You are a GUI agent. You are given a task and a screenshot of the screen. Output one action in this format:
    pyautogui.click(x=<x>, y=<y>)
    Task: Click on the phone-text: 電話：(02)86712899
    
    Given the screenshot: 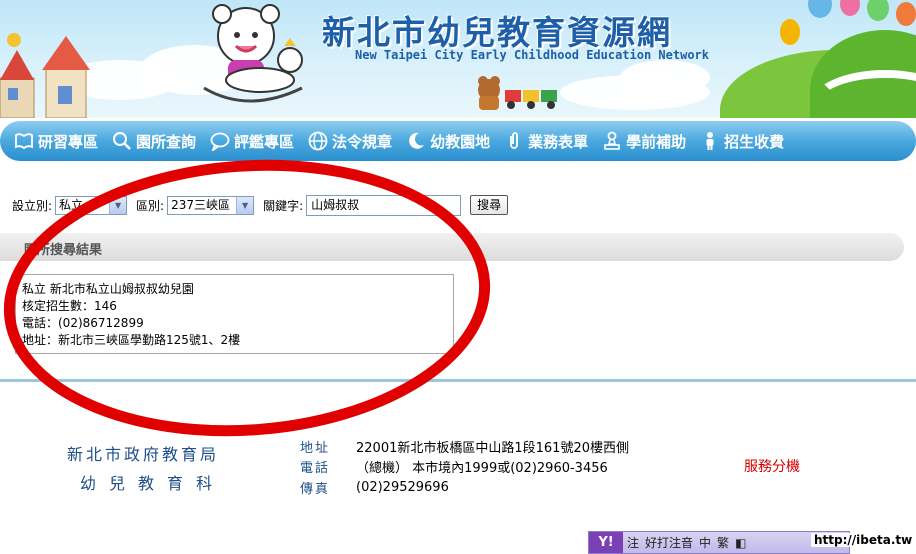 What is the action you would take?
    pyautogui.click(x=83, y=323)
    